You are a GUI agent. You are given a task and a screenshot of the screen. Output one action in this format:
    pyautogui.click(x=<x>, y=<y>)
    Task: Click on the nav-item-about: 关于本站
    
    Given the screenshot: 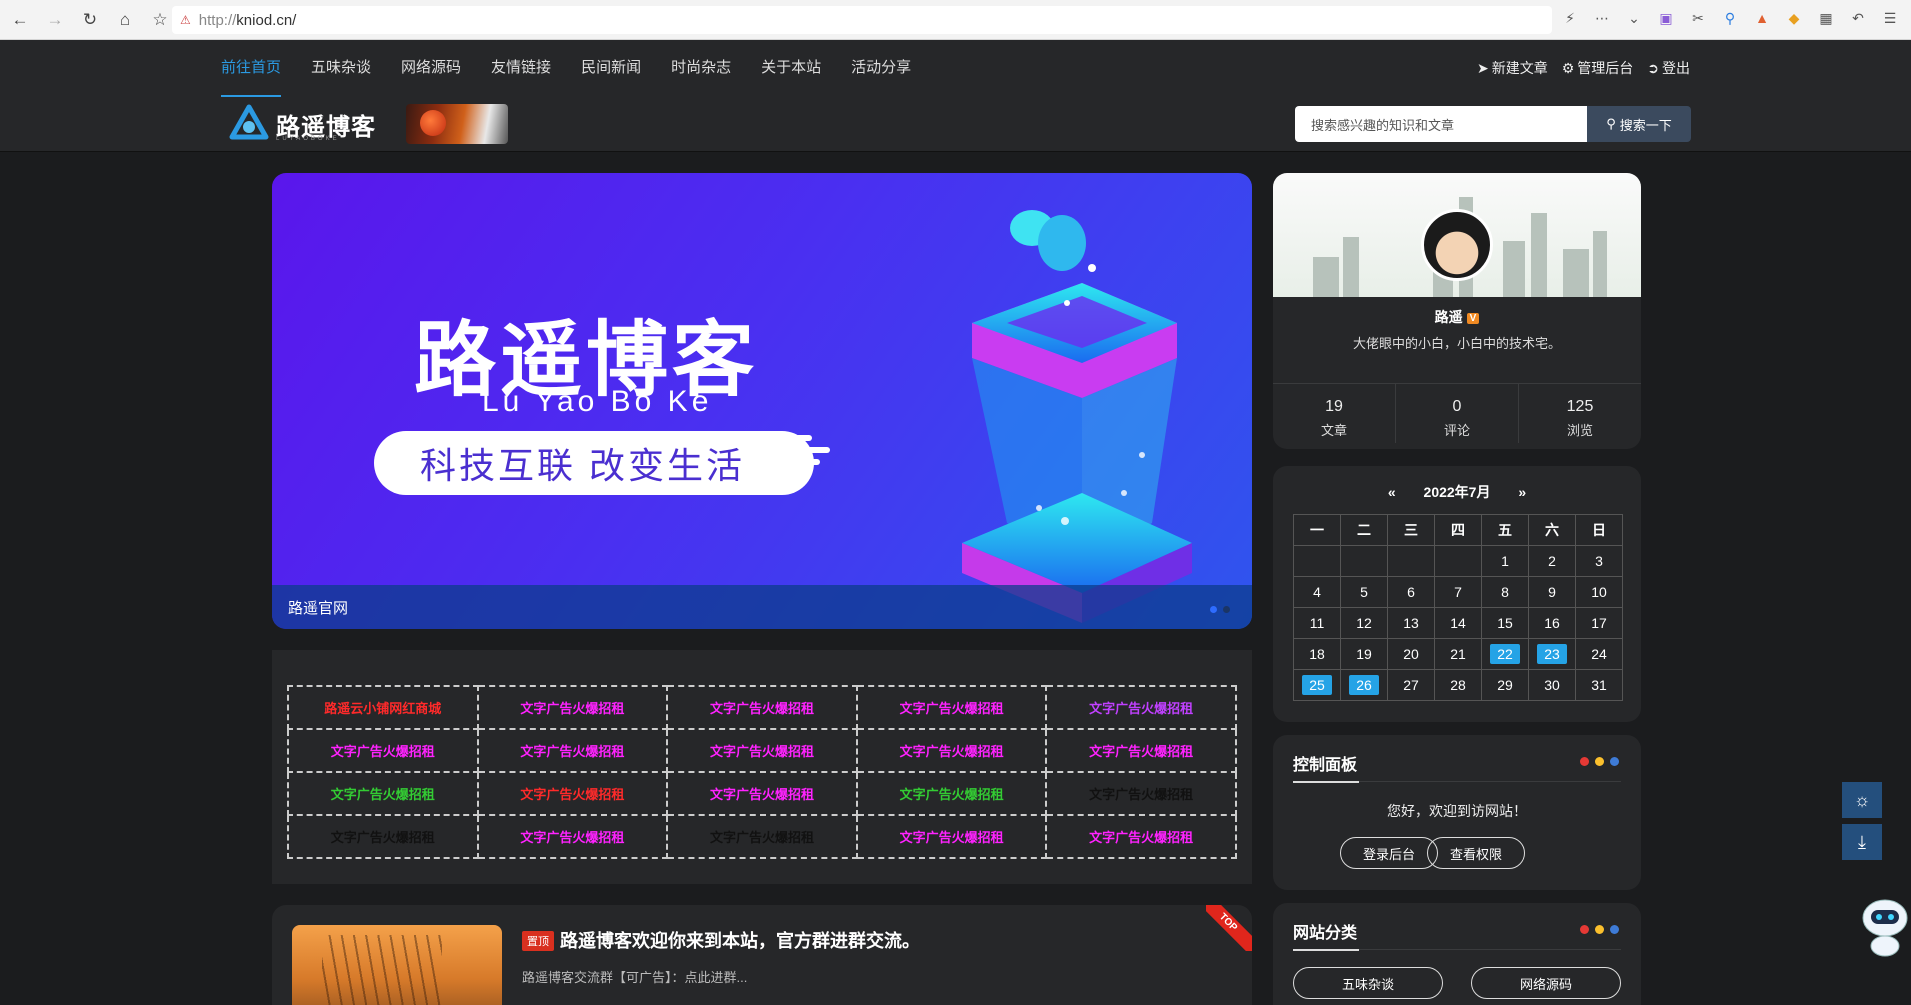 What is the action you would take?
    pyautogui.click(x=791, y=67)
    